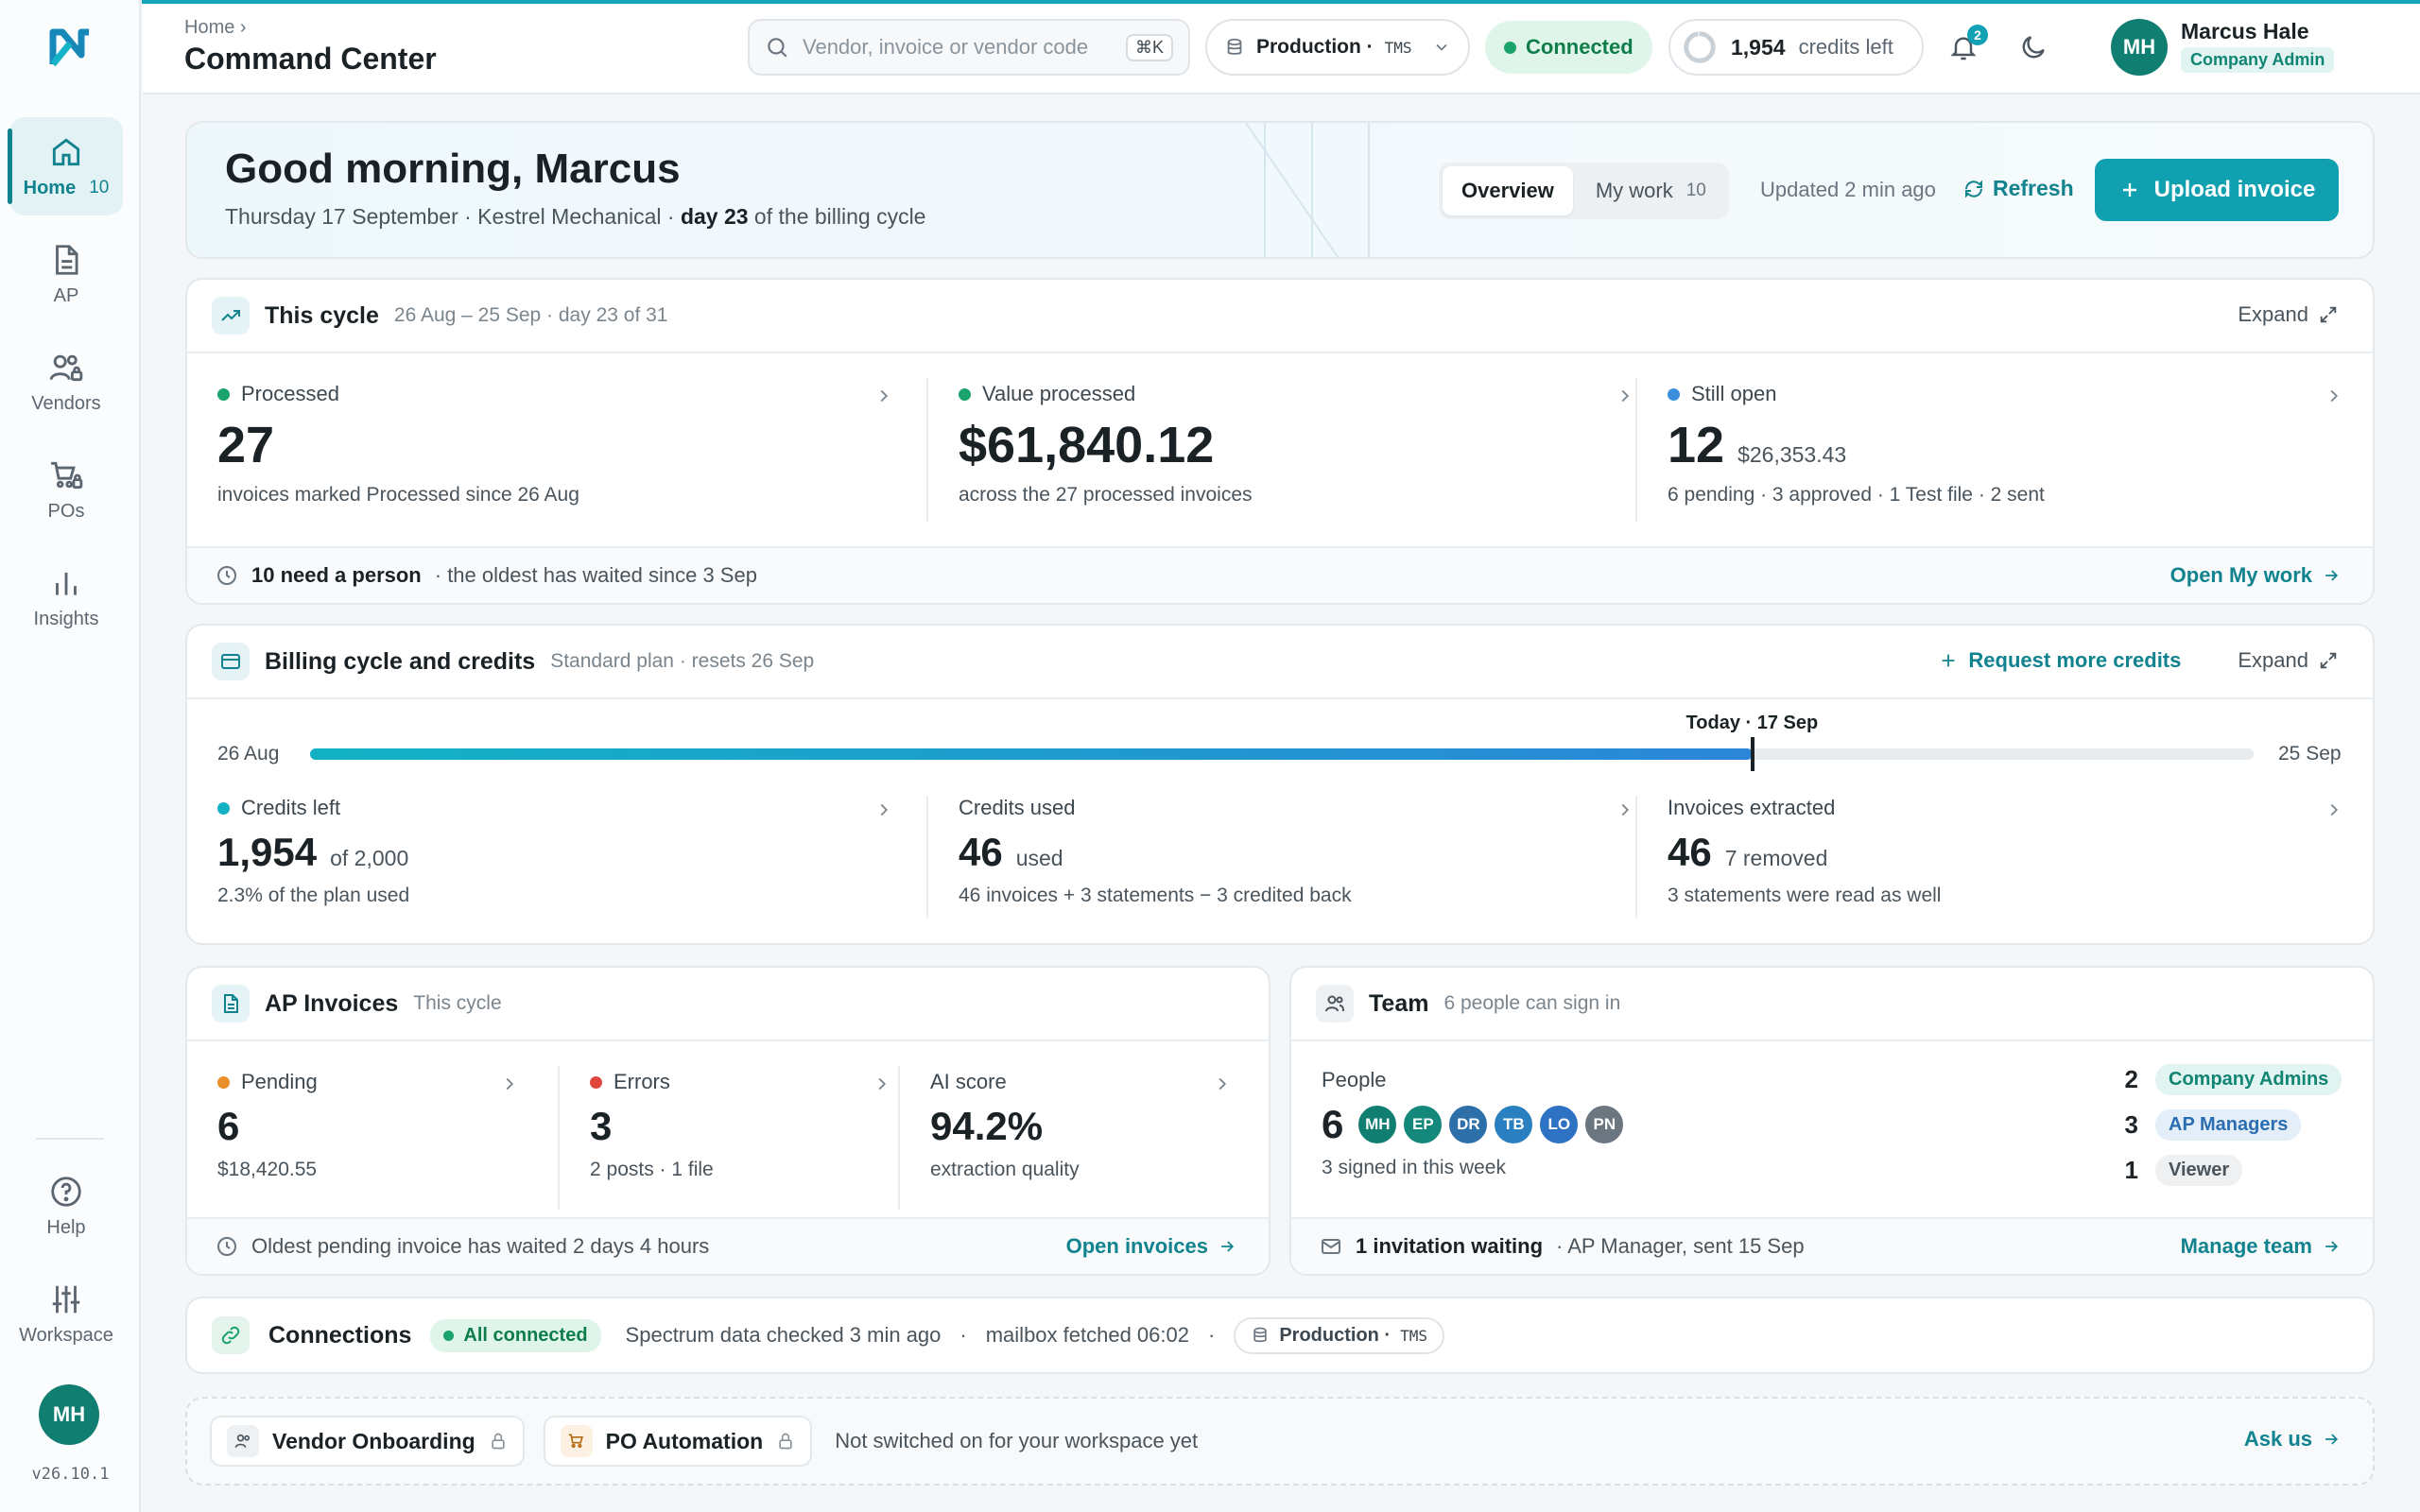 This screenshot has height=1512, width=2420. I want to click on card-header: Team 6 people can sign in, so click(1832, 1004).